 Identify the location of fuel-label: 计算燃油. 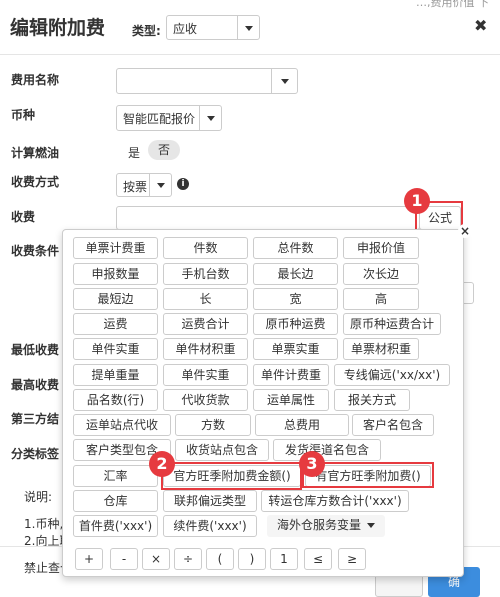
(35, 153).